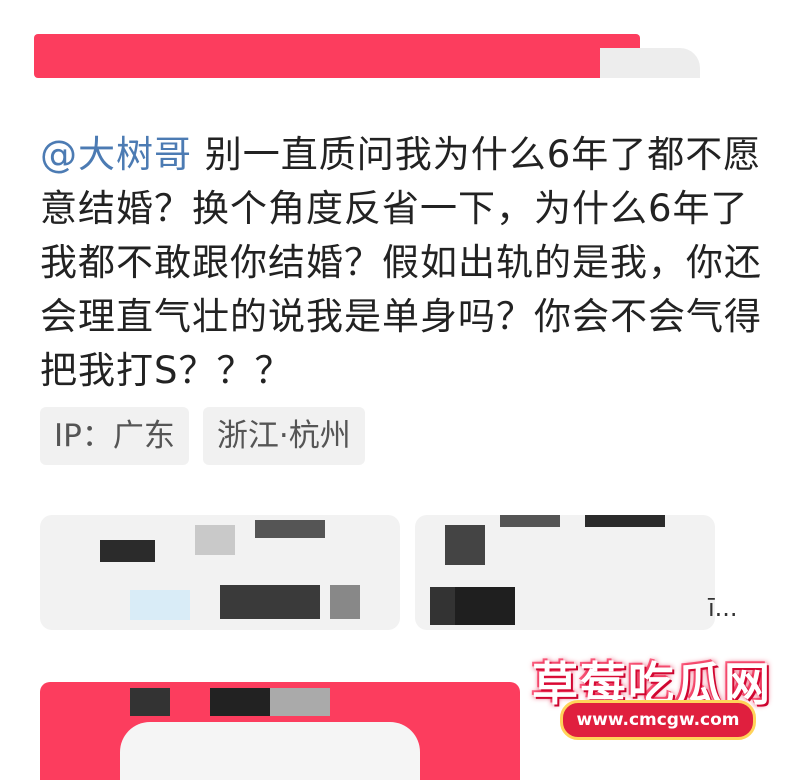 The height and width of the screenshot is (780, 800). I want to click on watermark: 草莓吃瓜网 www.cmcgw.com, so click(660, 709).